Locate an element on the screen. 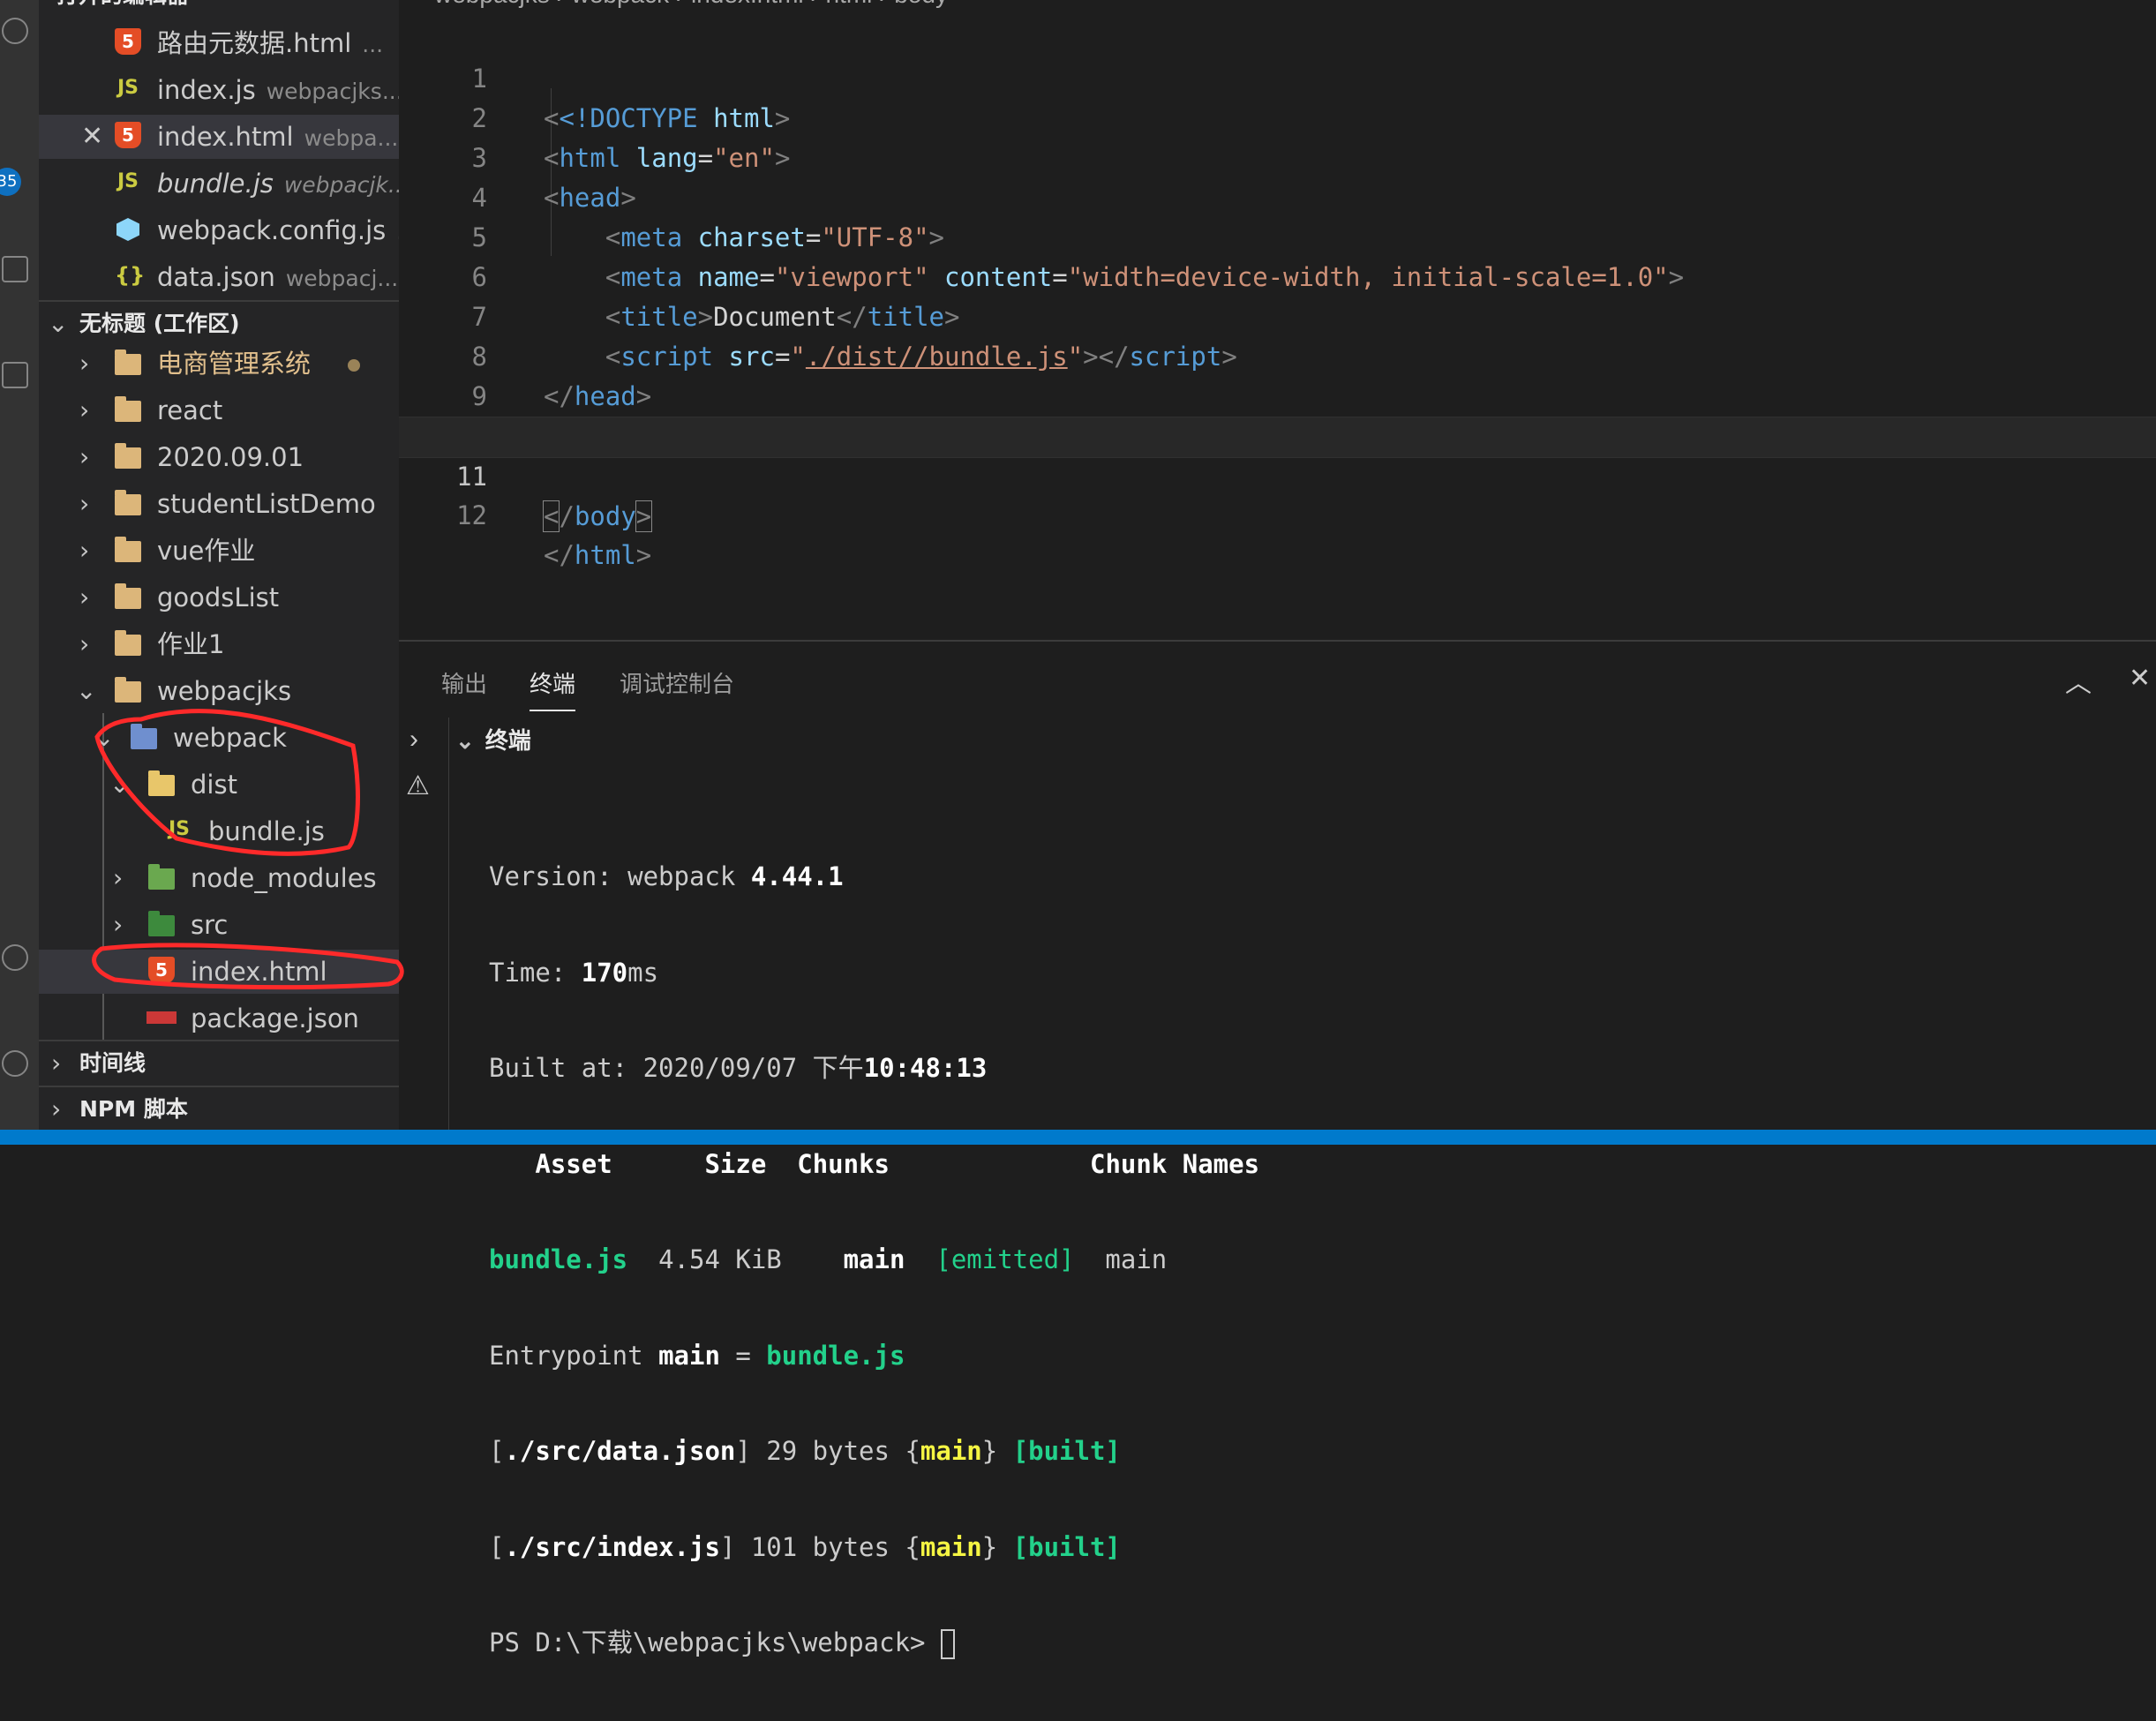 This screenshot has width=2156, height=1721. tree-folder-open: ⌄ webpacjks is located at coordinates (219, 691).